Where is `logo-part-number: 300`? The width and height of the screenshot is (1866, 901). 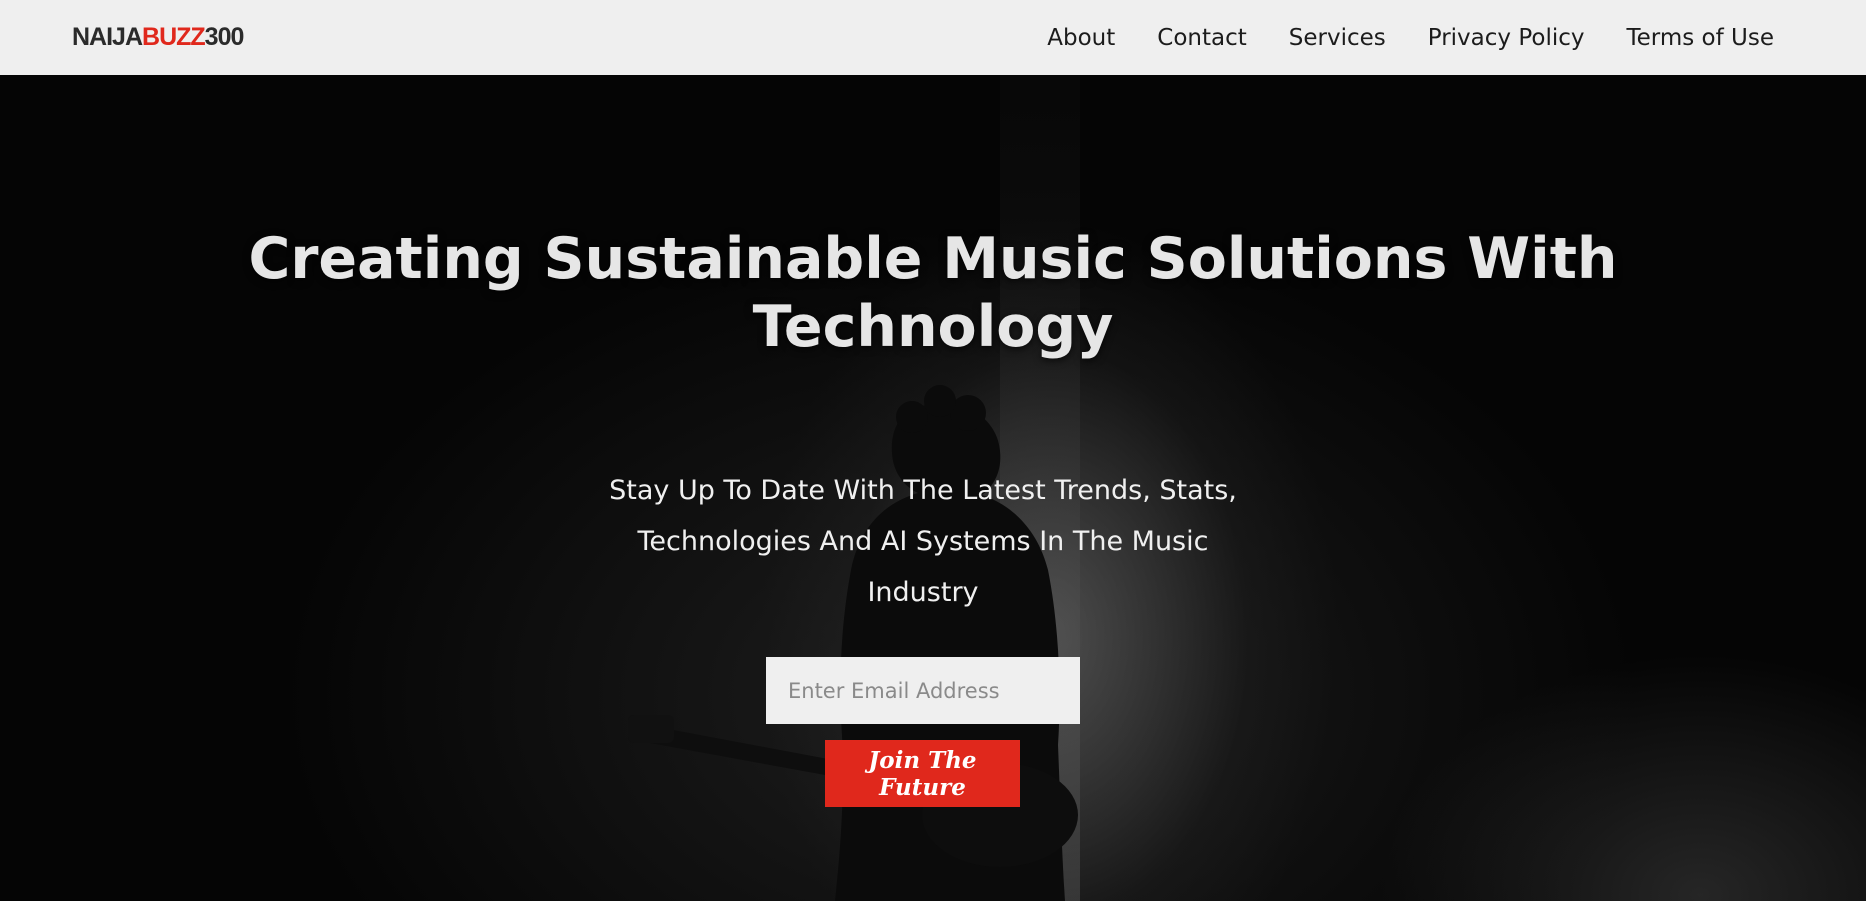
logo-part-number: 300 is located at coordinates (224, 37).